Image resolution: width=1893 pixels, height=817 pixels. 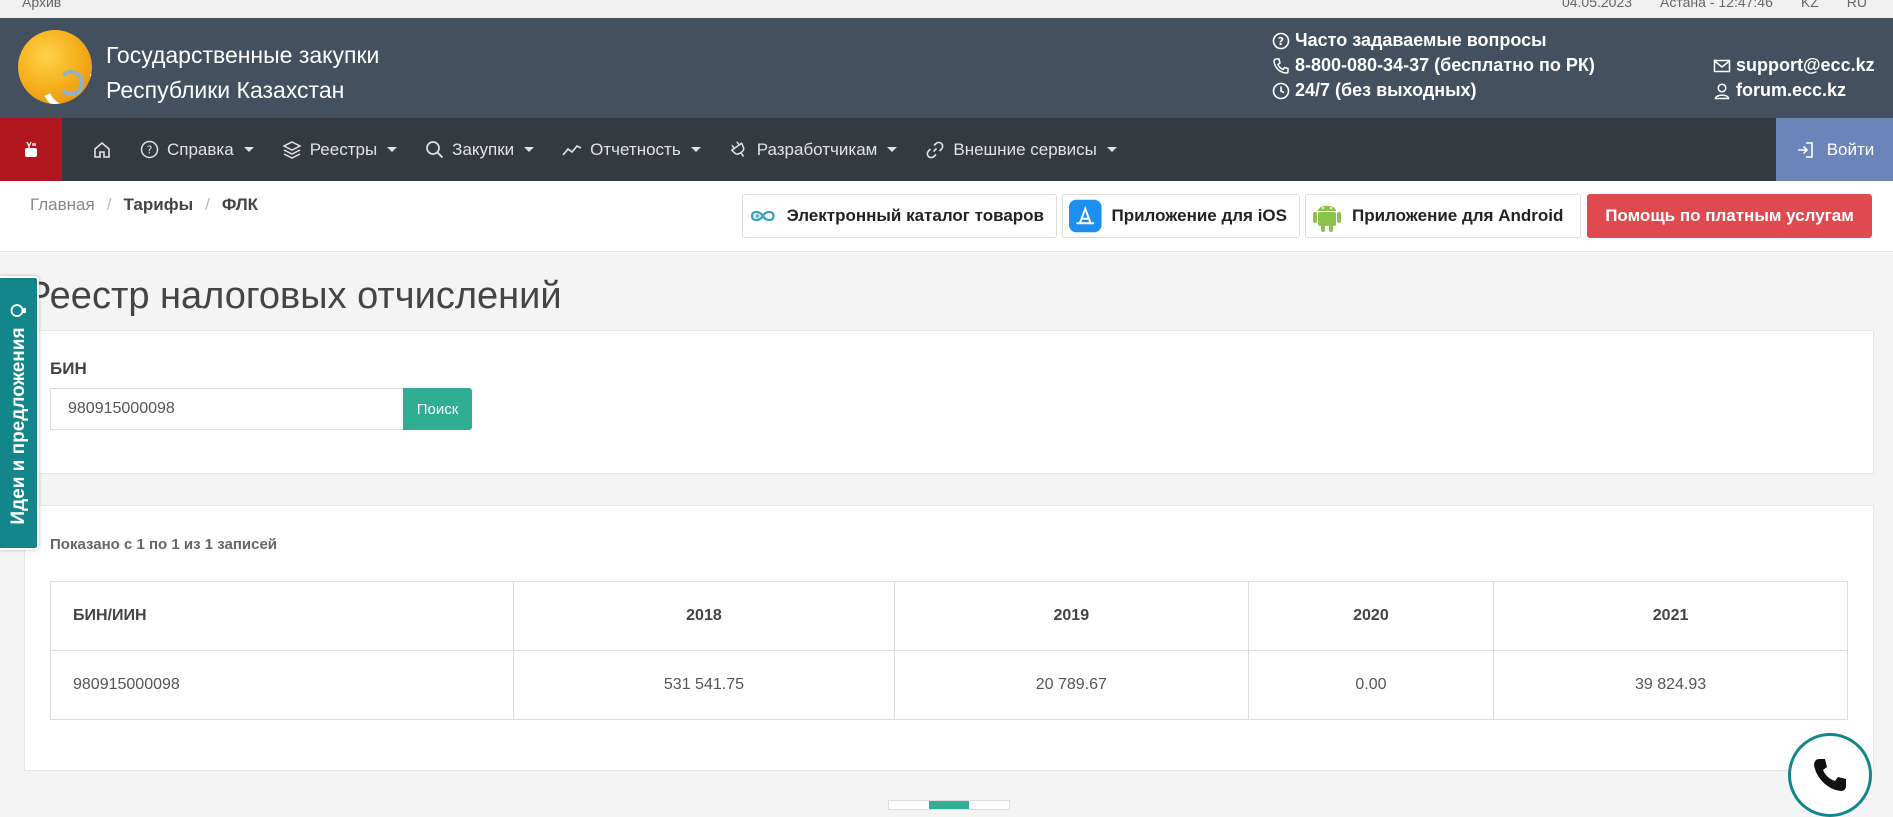 I want to click on app-store-icon, so click(x=1085, y=216).